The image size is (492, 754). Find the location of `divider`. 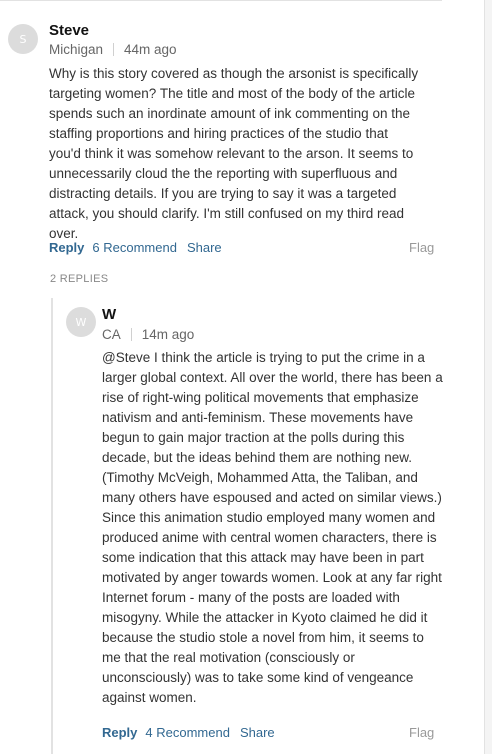

divider is located at coordinates (221, 0).